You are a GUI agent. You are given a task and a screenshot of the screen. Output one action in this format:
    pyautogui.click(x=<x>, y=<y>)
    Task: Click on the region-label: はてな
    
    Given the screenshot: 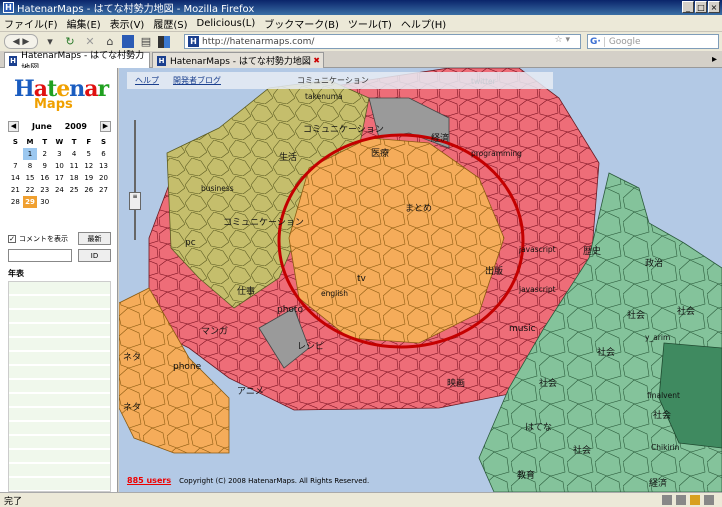 What is the action you would take?
    pyautogui.click(x=538, y=427)
    